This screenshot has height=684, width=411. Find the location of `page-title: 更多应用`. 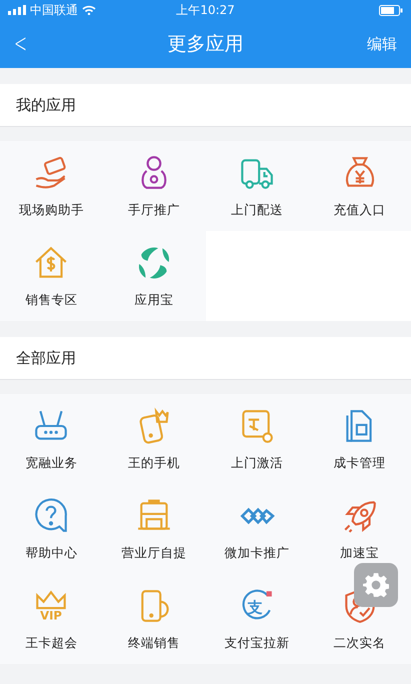

page-title: 更多应用 is located at coordinates (206, 44).